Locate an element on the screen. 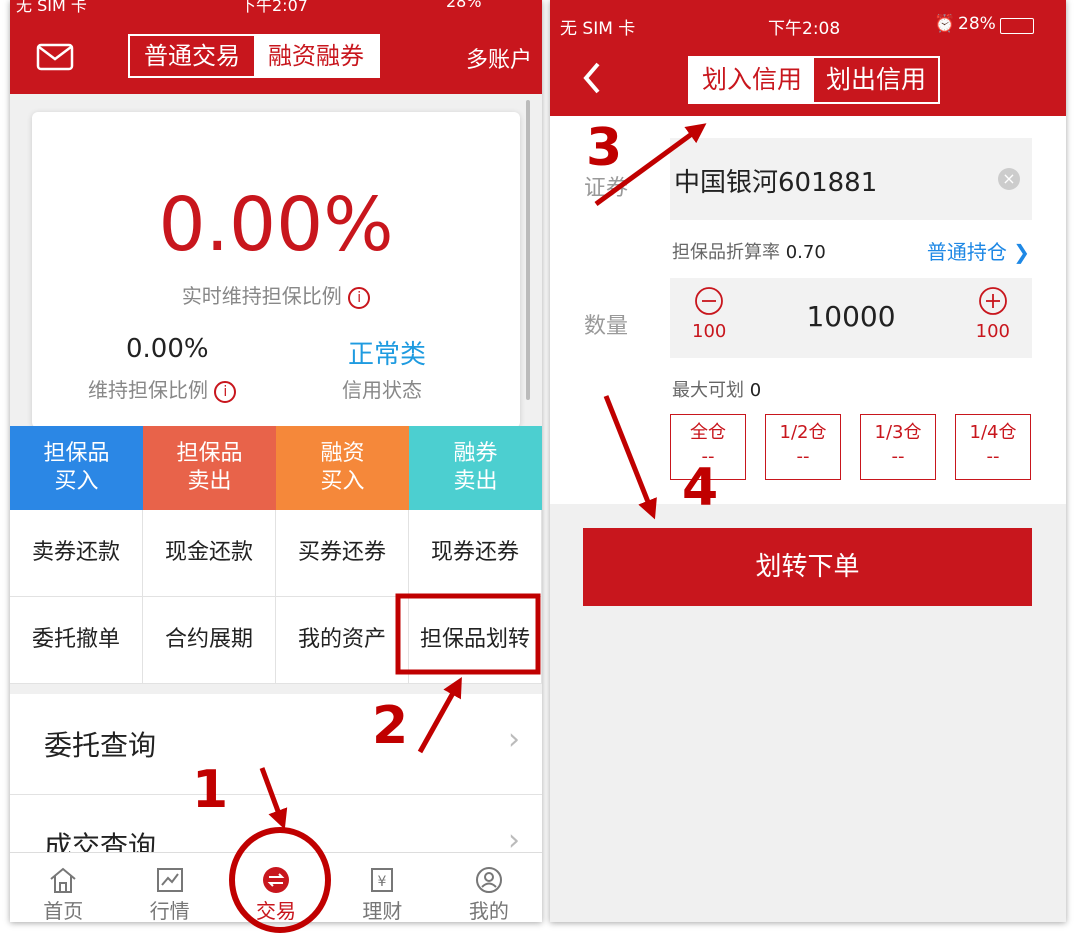 The image size is (1080, 933). margin-buy-button: 融资 买入 is located at coordinates (342, 468).